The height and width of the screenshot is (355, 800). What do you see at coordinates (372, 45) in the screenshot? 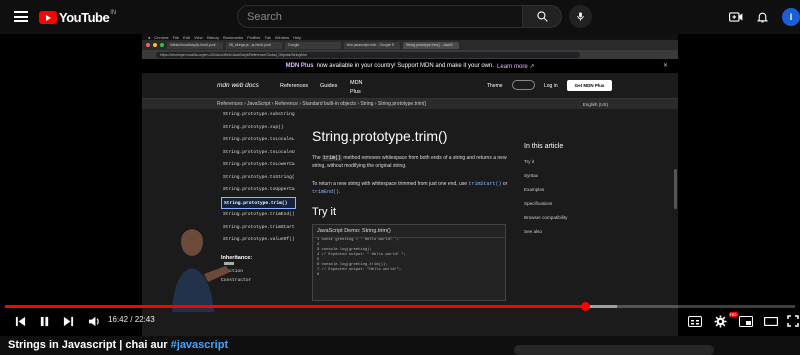
I see `browser-tab: trim javascript mdn - Google S` at bounding box center [372, 45].